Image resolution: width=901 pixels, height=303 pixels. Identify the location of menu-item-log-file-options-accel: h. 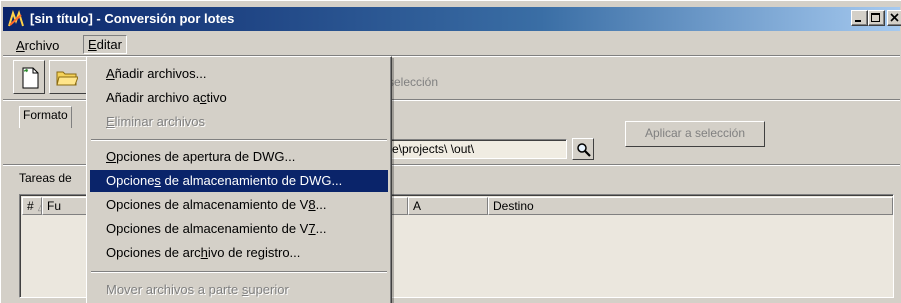
(204, 252).